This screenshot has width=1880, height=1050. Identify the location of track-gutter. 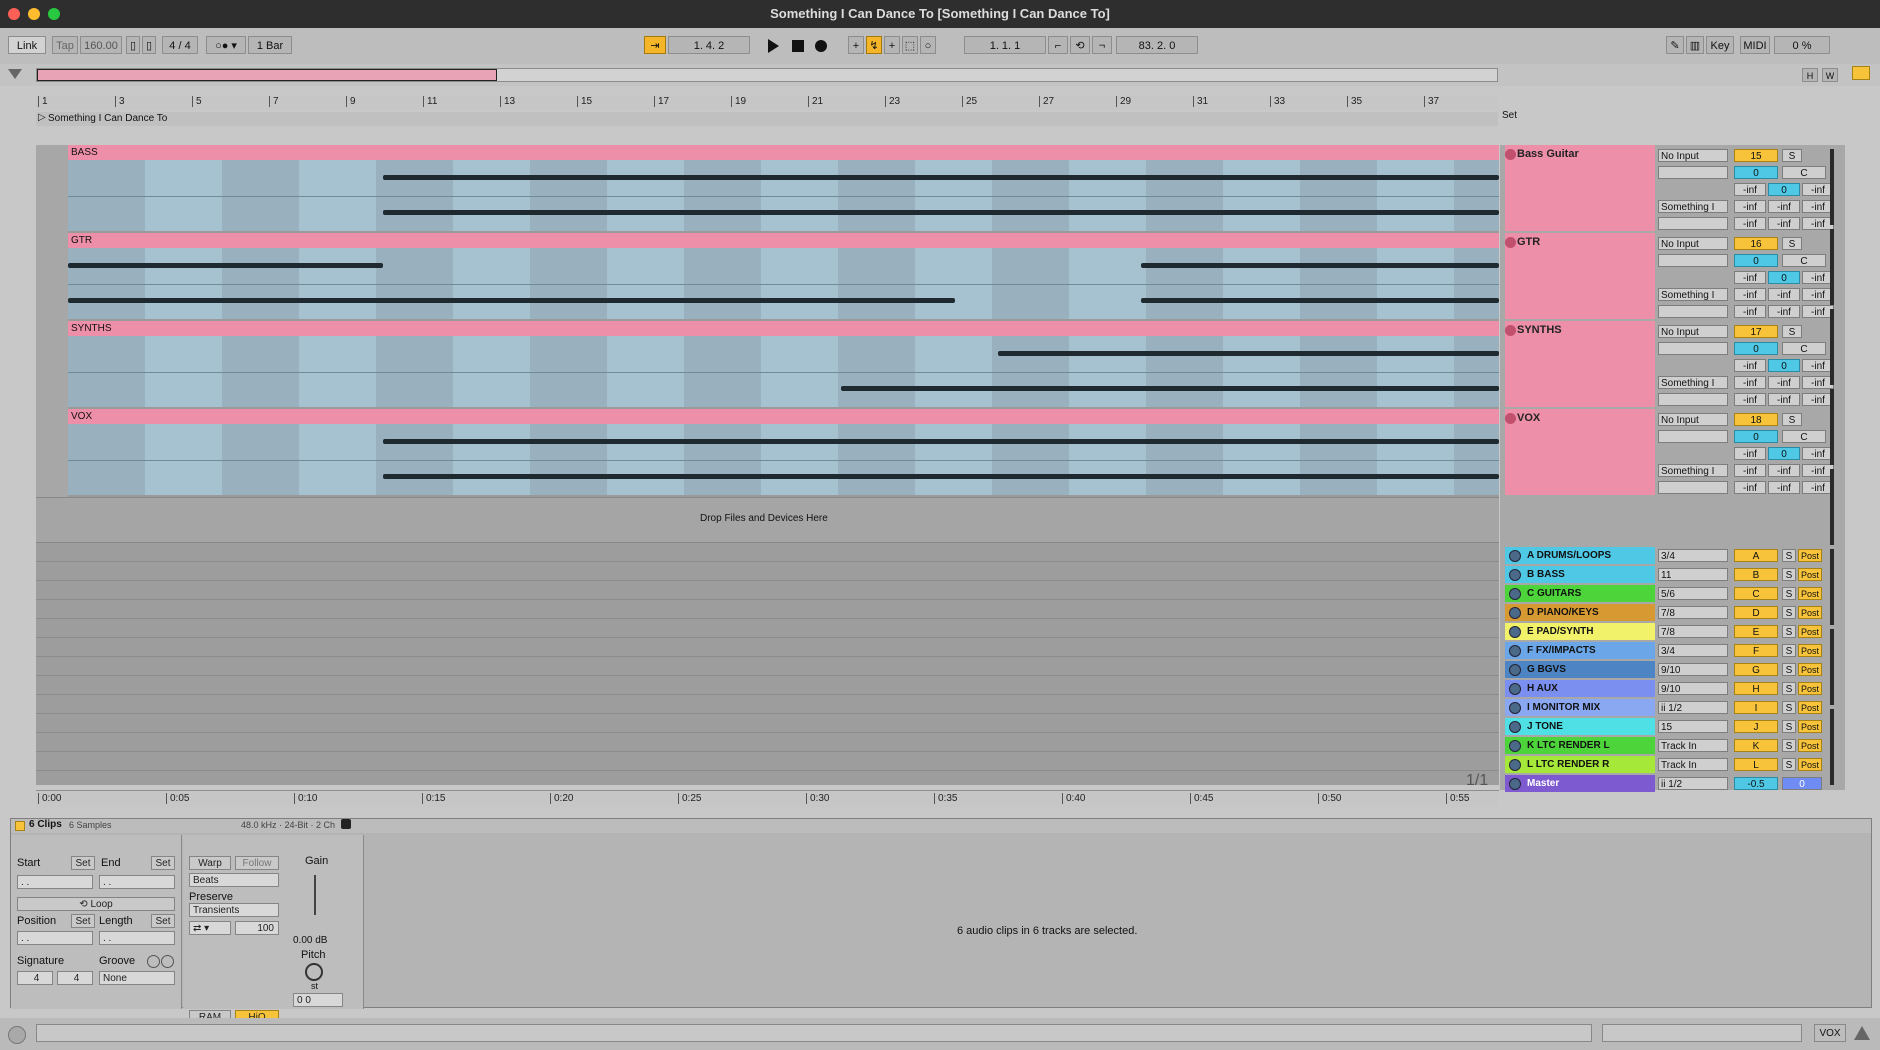
(52, 365).